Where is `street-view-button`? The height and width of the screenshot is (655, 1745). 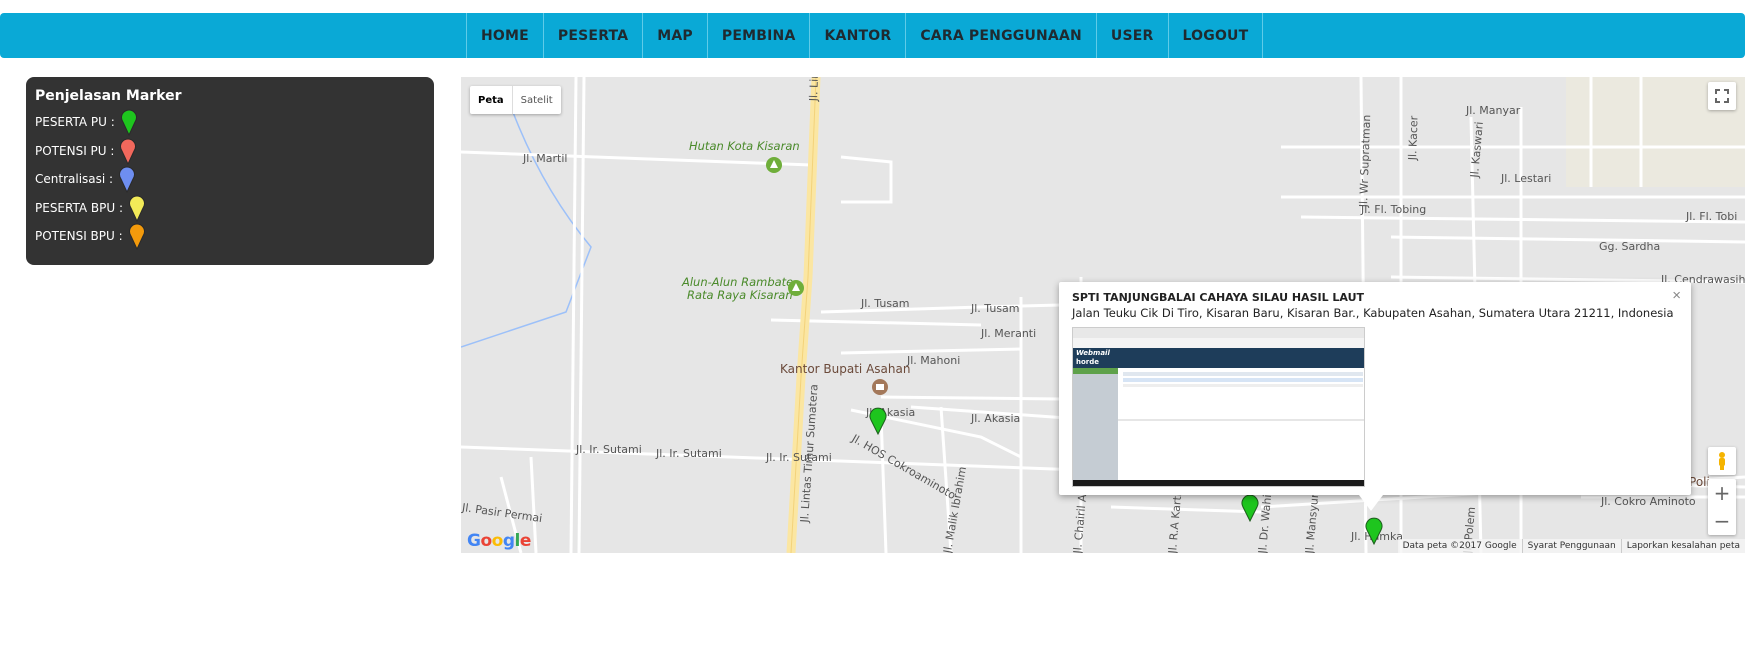 street-view-button is located at coordinates (1722, 461).